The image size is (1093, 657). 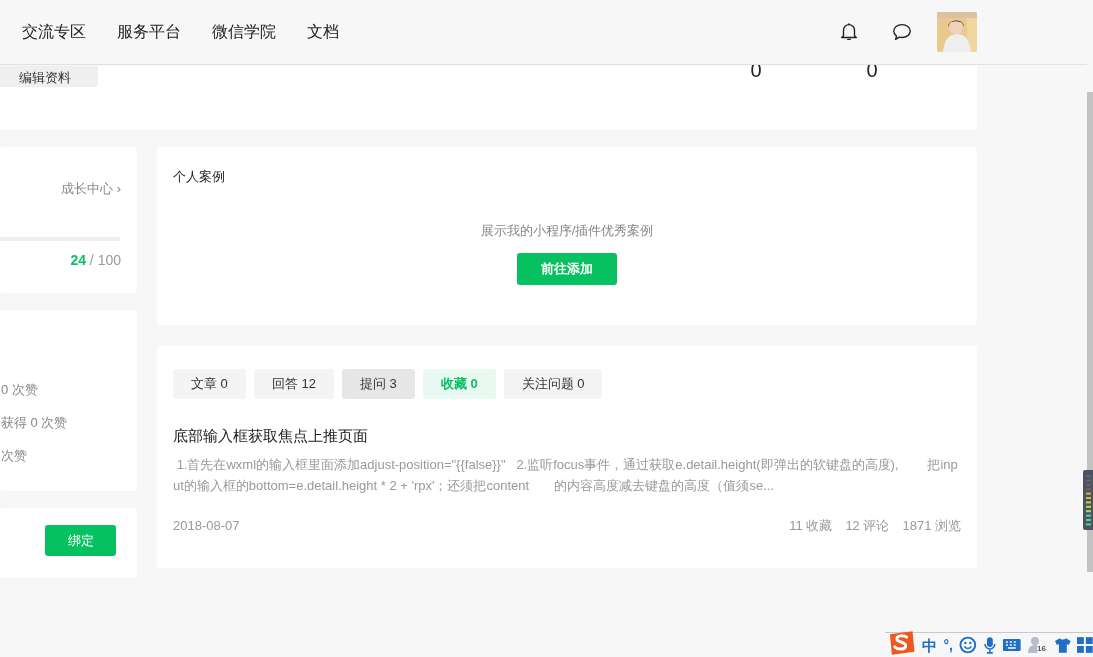 What do you see at coordinates (1041, 649) in the screenshot?
I see `badge-count: 16` at bounding box center [1041, 649].